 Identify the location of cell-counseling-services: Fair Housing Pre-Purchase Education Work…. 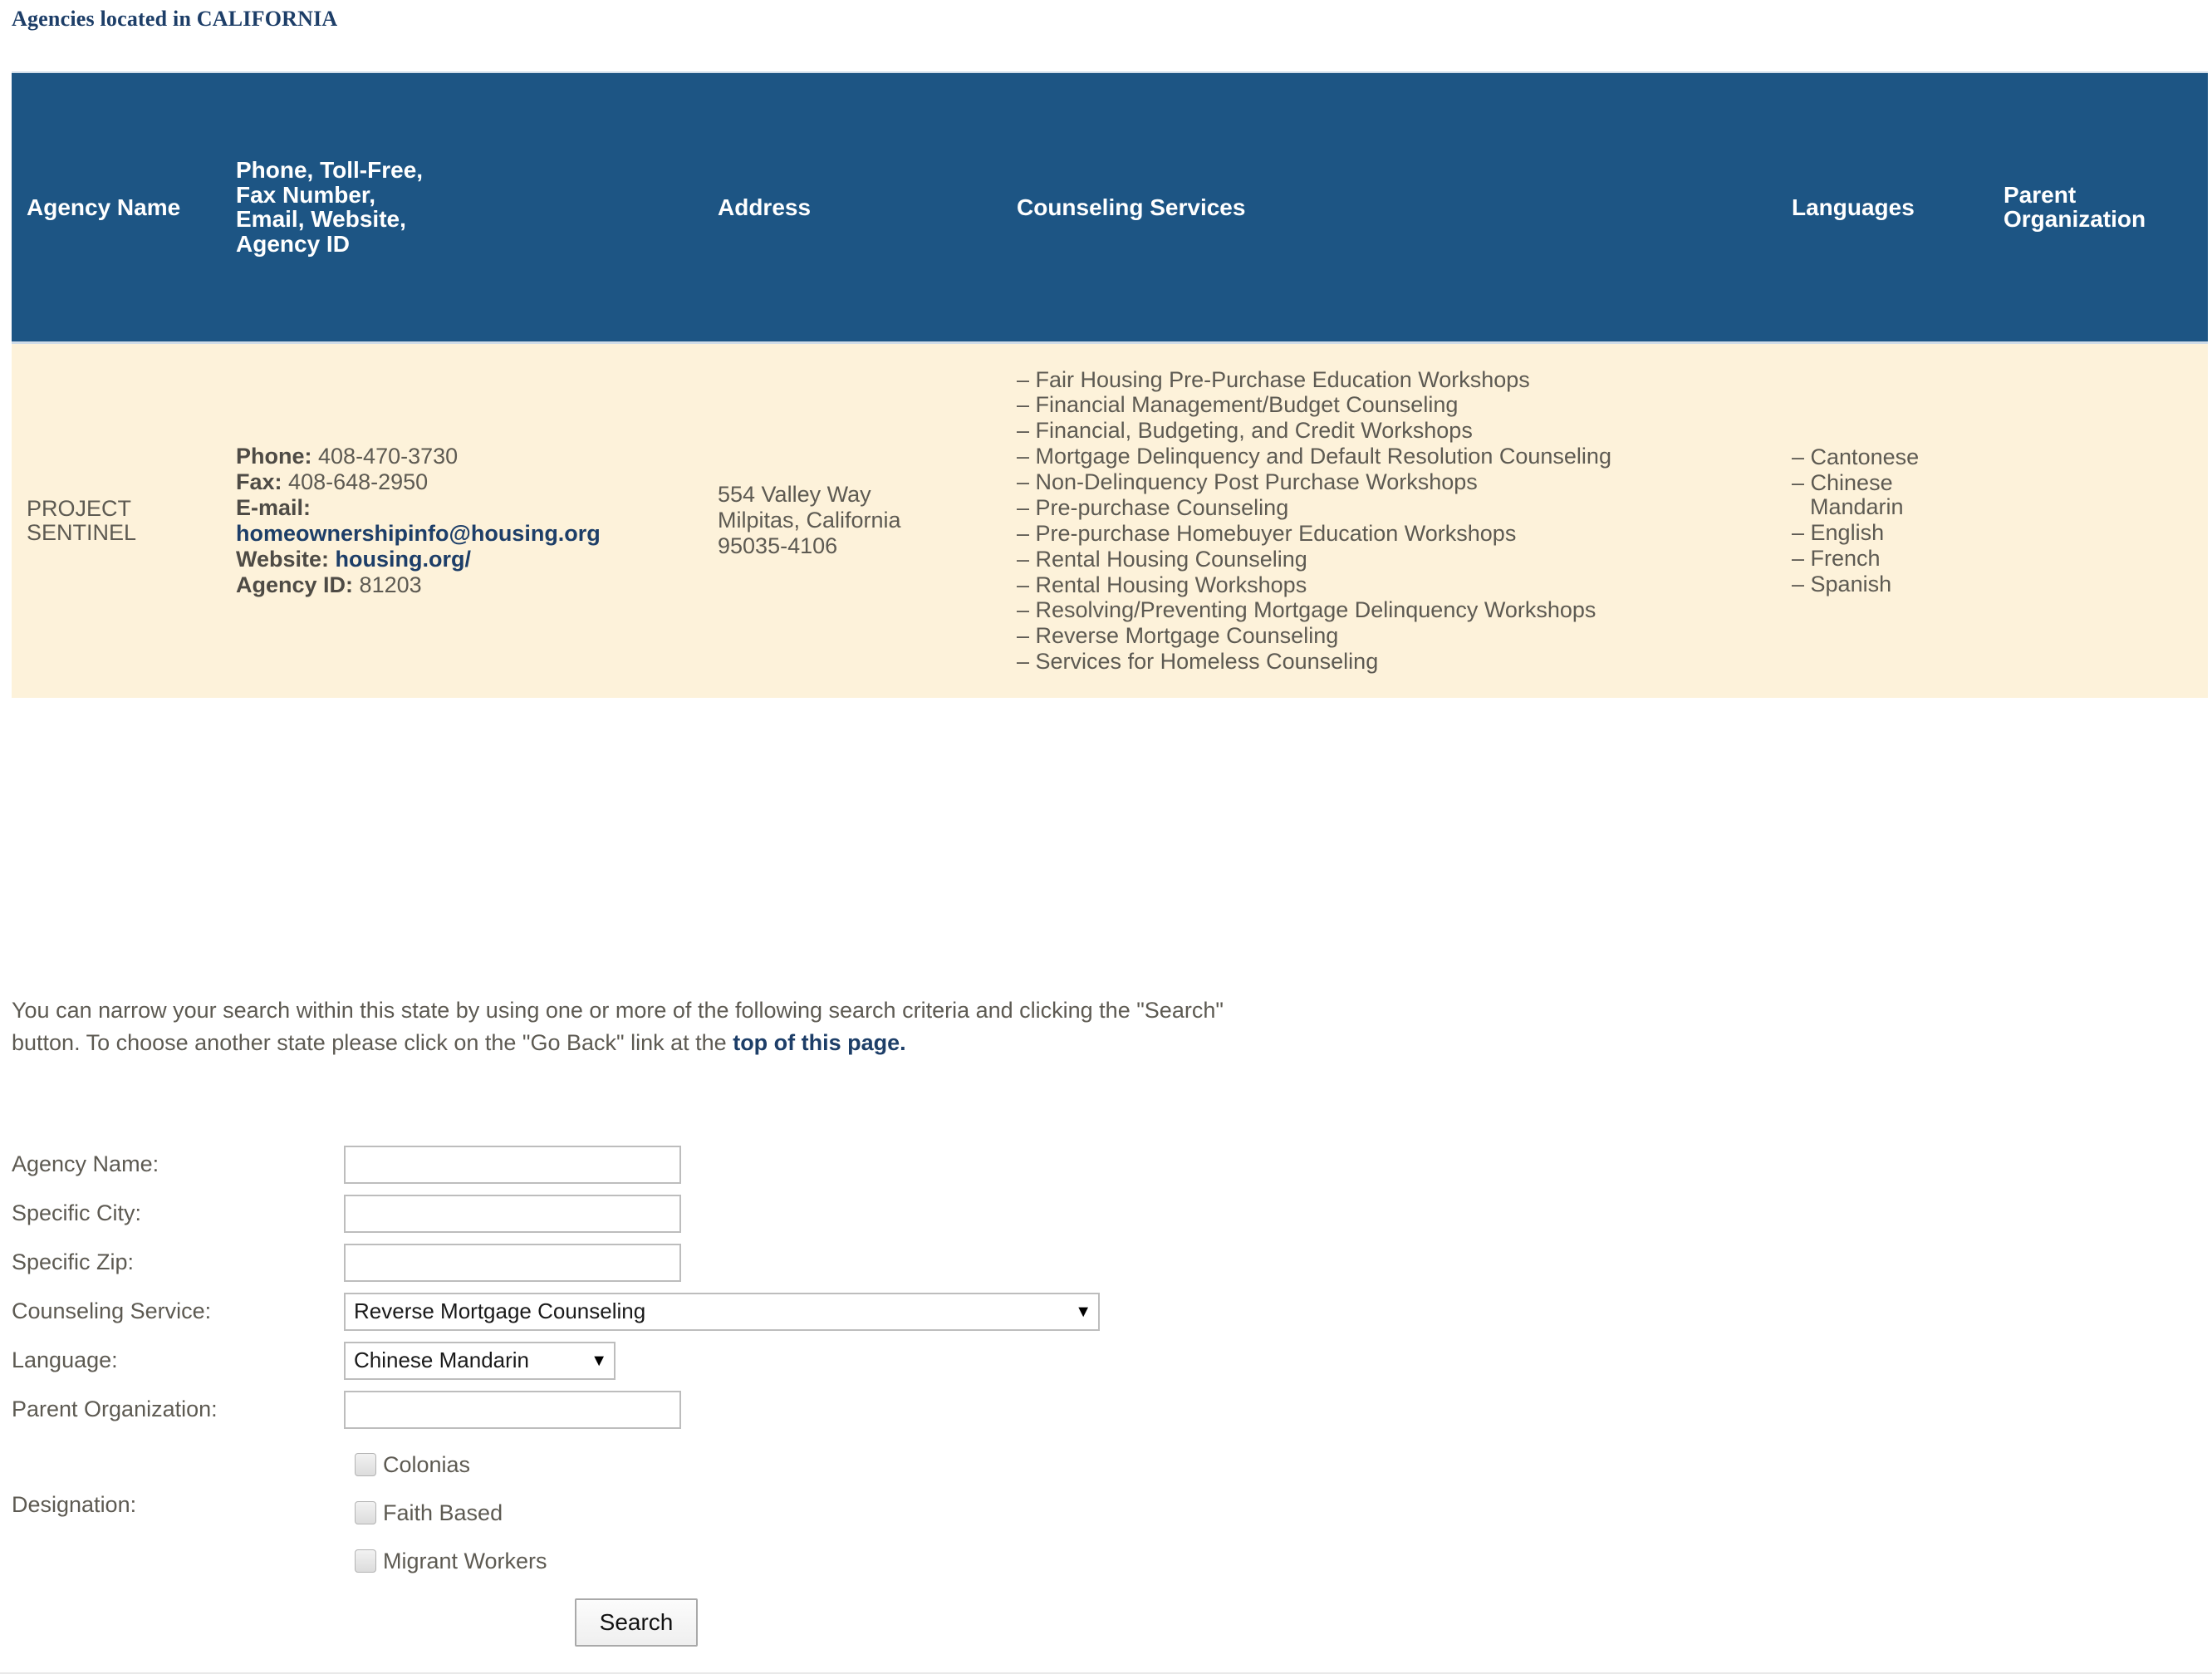
(1392, 520).